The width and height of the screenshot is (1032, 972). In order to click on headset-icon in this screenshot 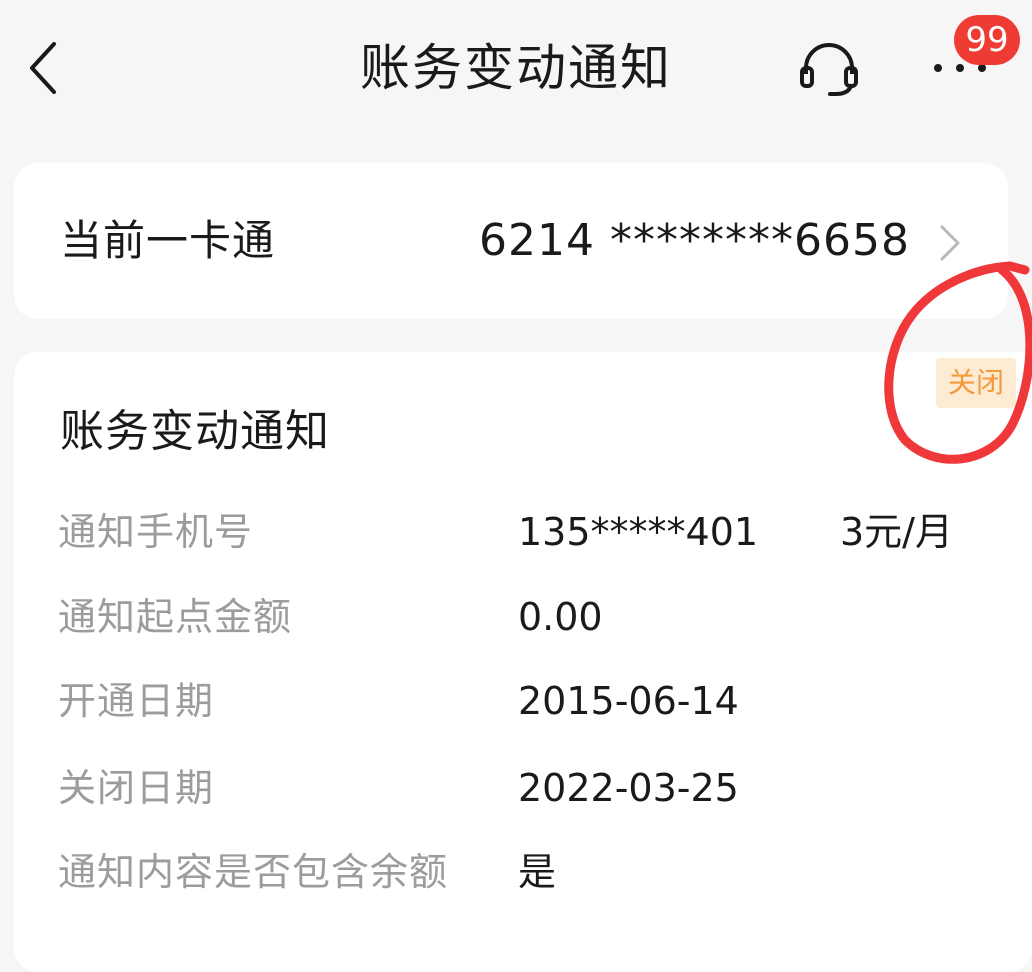, I will do `click(829, 69)`.